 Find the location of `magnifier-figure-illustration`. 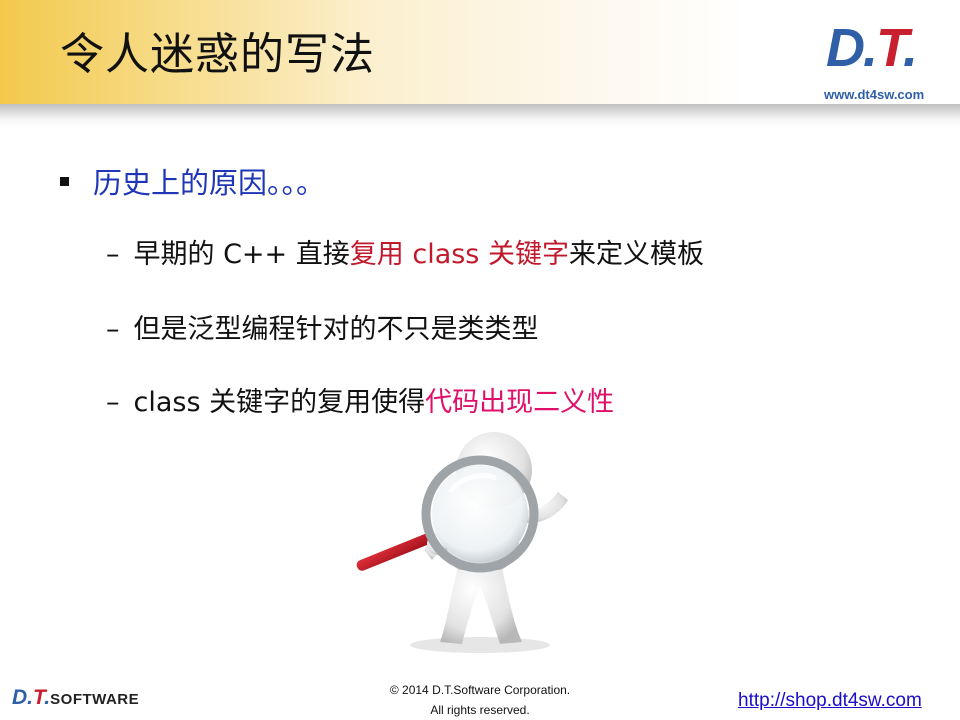

magnifier-figure-illustration is located at coordinates (462, 542).